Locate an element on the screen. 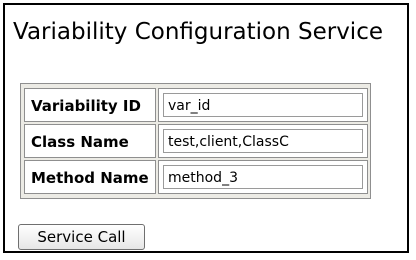  method-name-label: Method Name is located at coordinates (90, 178).